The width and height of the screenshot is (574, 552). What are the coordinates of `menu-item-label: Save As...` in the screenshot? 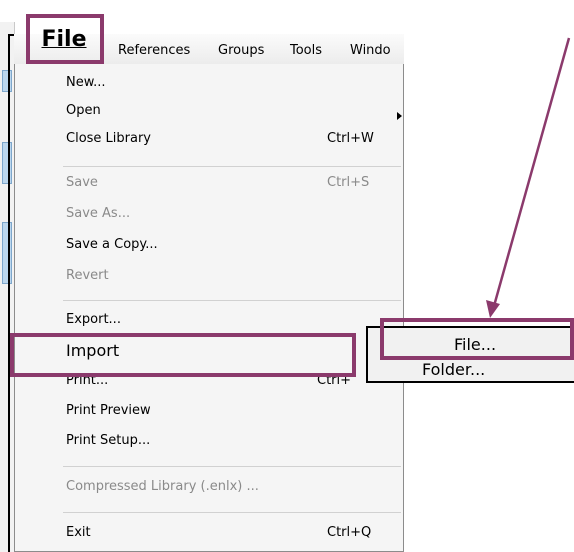 It's located at (98, 213).